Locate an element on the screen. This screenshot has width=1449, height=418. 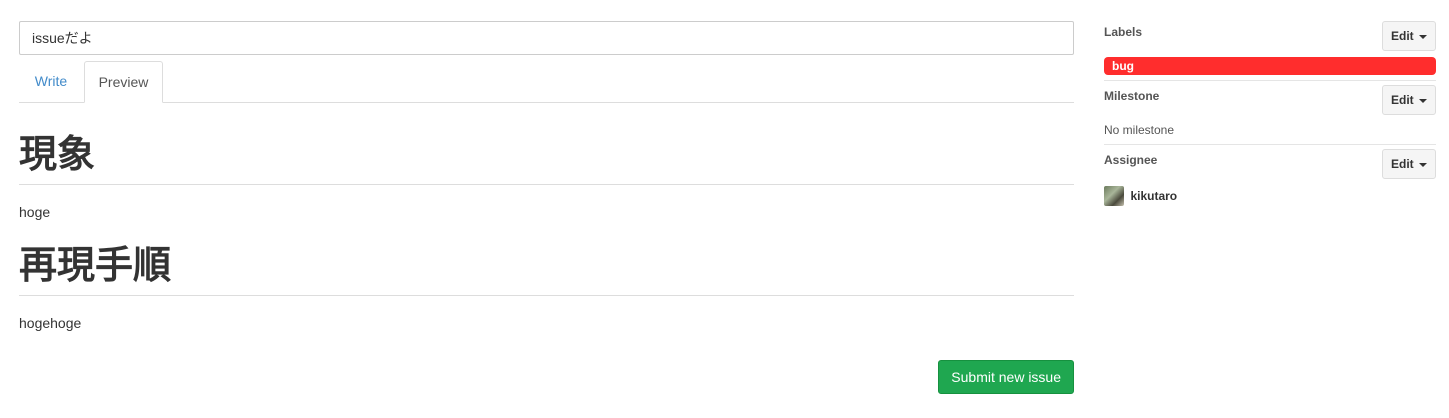
milestone-section: Milestone Edit No milestone is located at coordinates (1270, 113).